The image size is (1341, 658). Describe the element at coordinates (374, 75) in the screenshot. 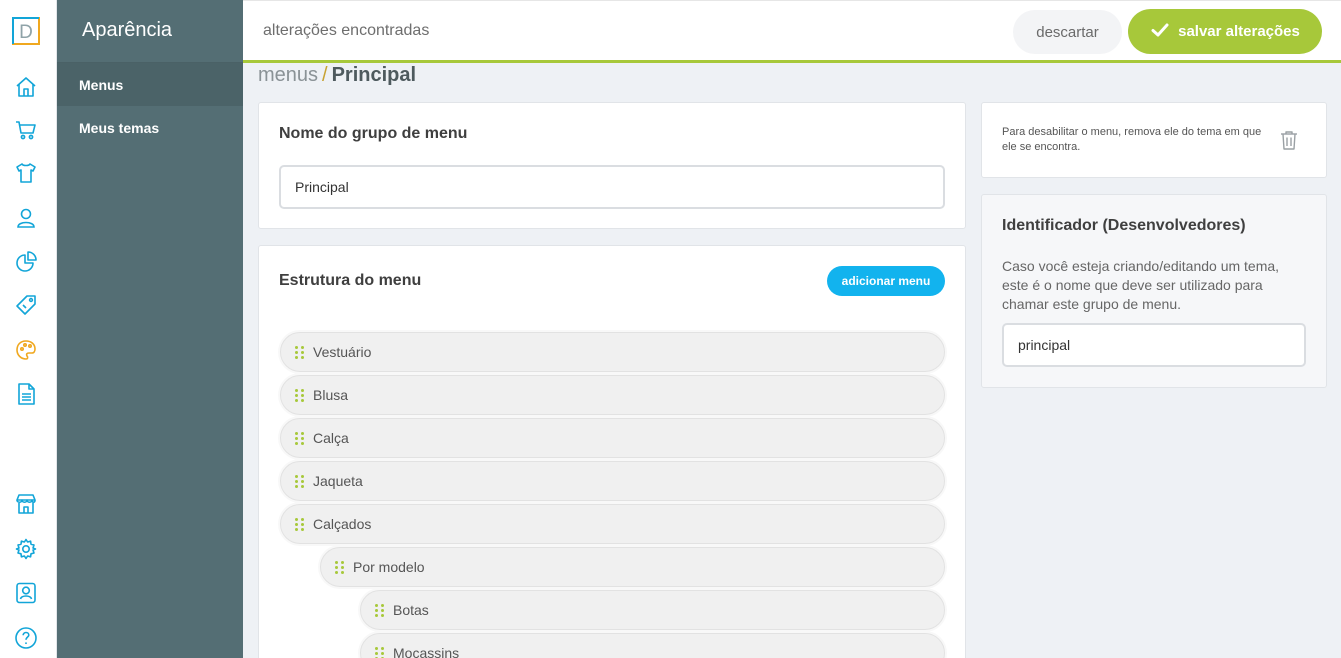

I see `breadcrumb-current: Principal` at that location.